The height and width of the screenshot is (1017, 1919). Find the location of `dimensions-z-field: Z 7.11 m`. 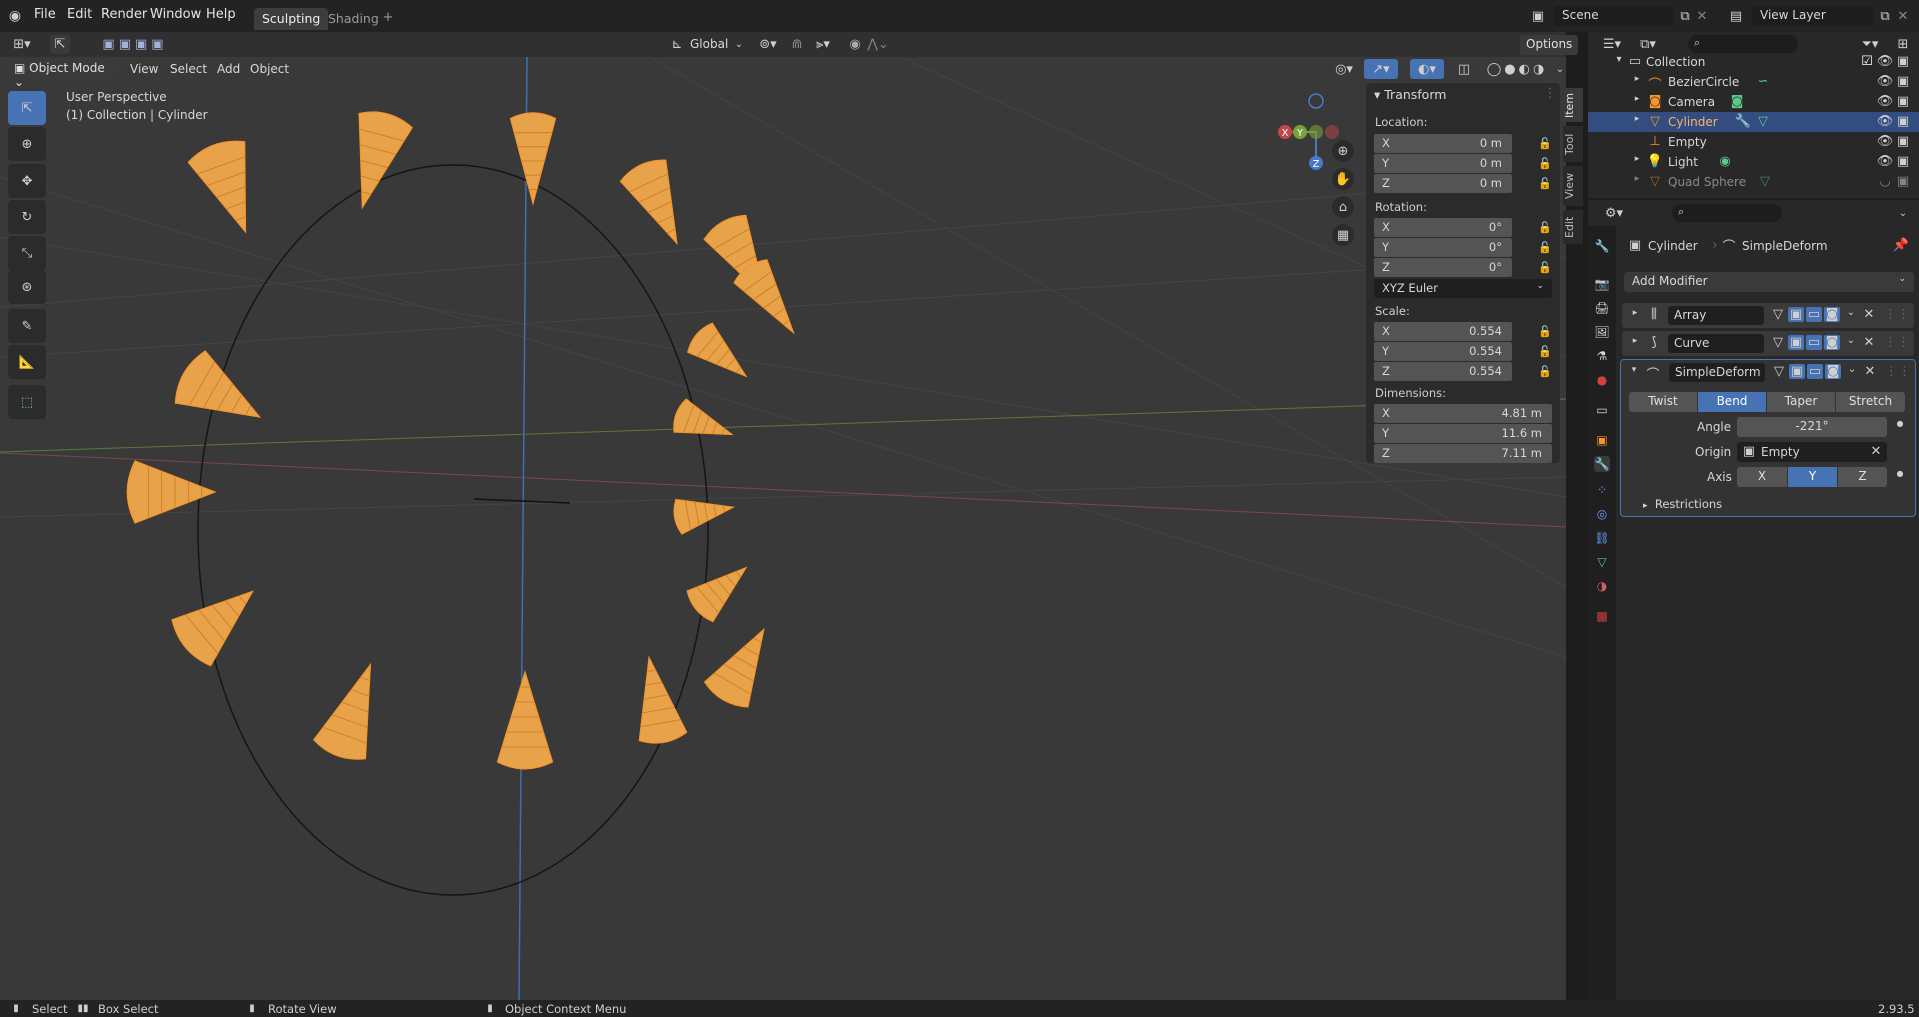

dimensions-z-field: Z 7.11 m is located at coordinates (1463, 453).